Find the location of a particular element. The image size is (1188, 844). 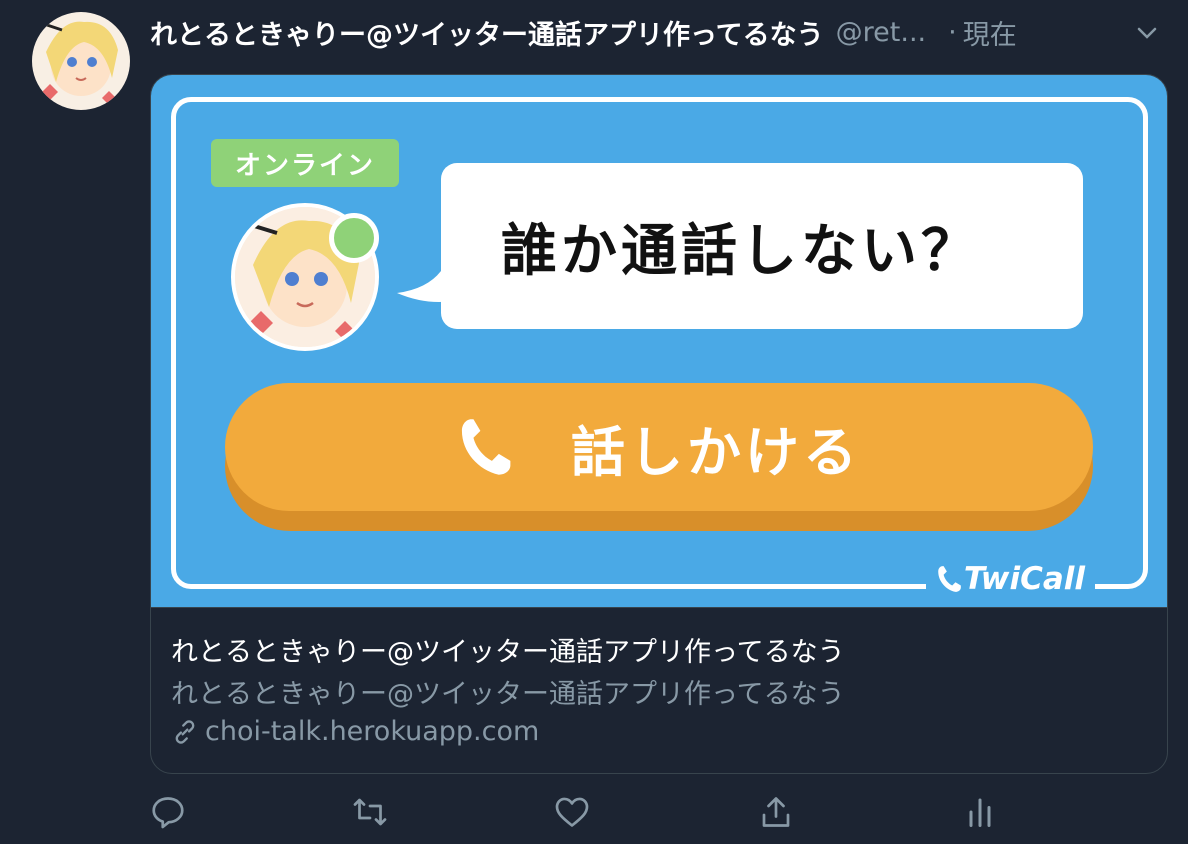

reply-button is located at coordinates (170, 814).